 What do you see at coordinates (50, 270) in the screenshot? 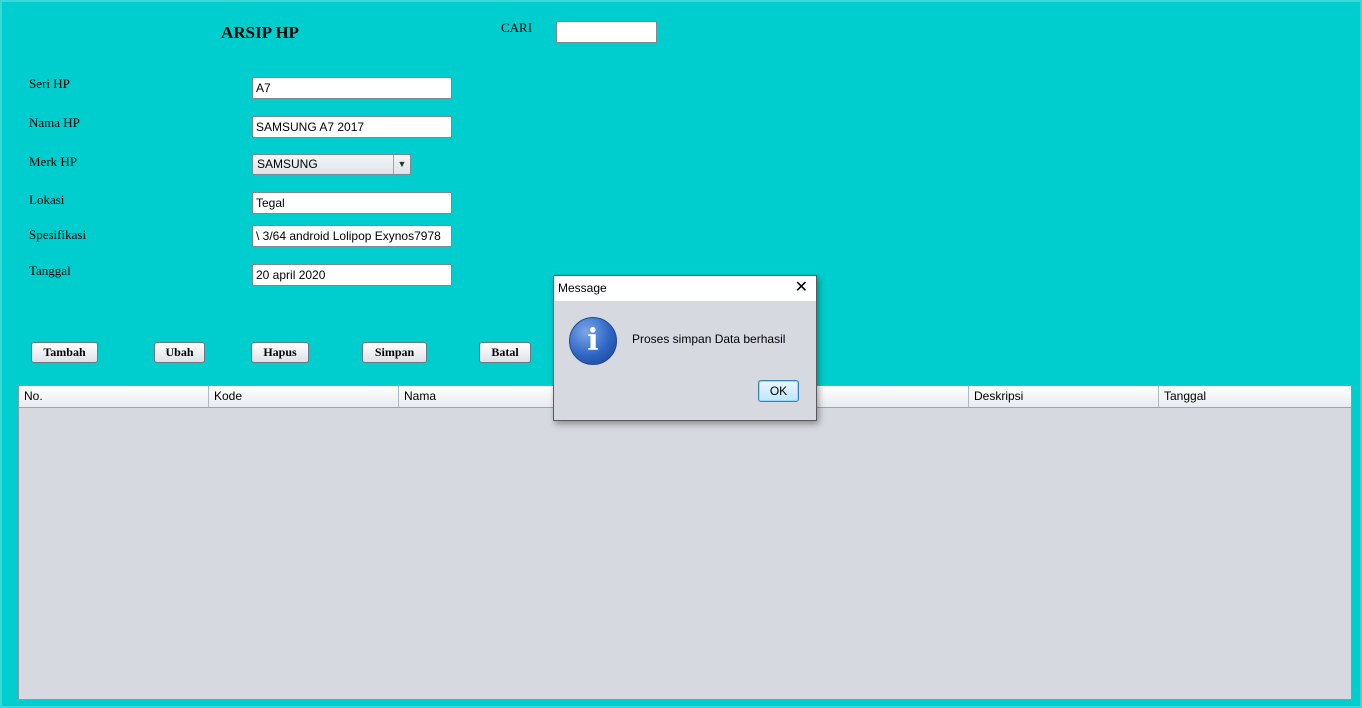
I see `tanggal-label: Tanggal` at bounding box center [50, 270].